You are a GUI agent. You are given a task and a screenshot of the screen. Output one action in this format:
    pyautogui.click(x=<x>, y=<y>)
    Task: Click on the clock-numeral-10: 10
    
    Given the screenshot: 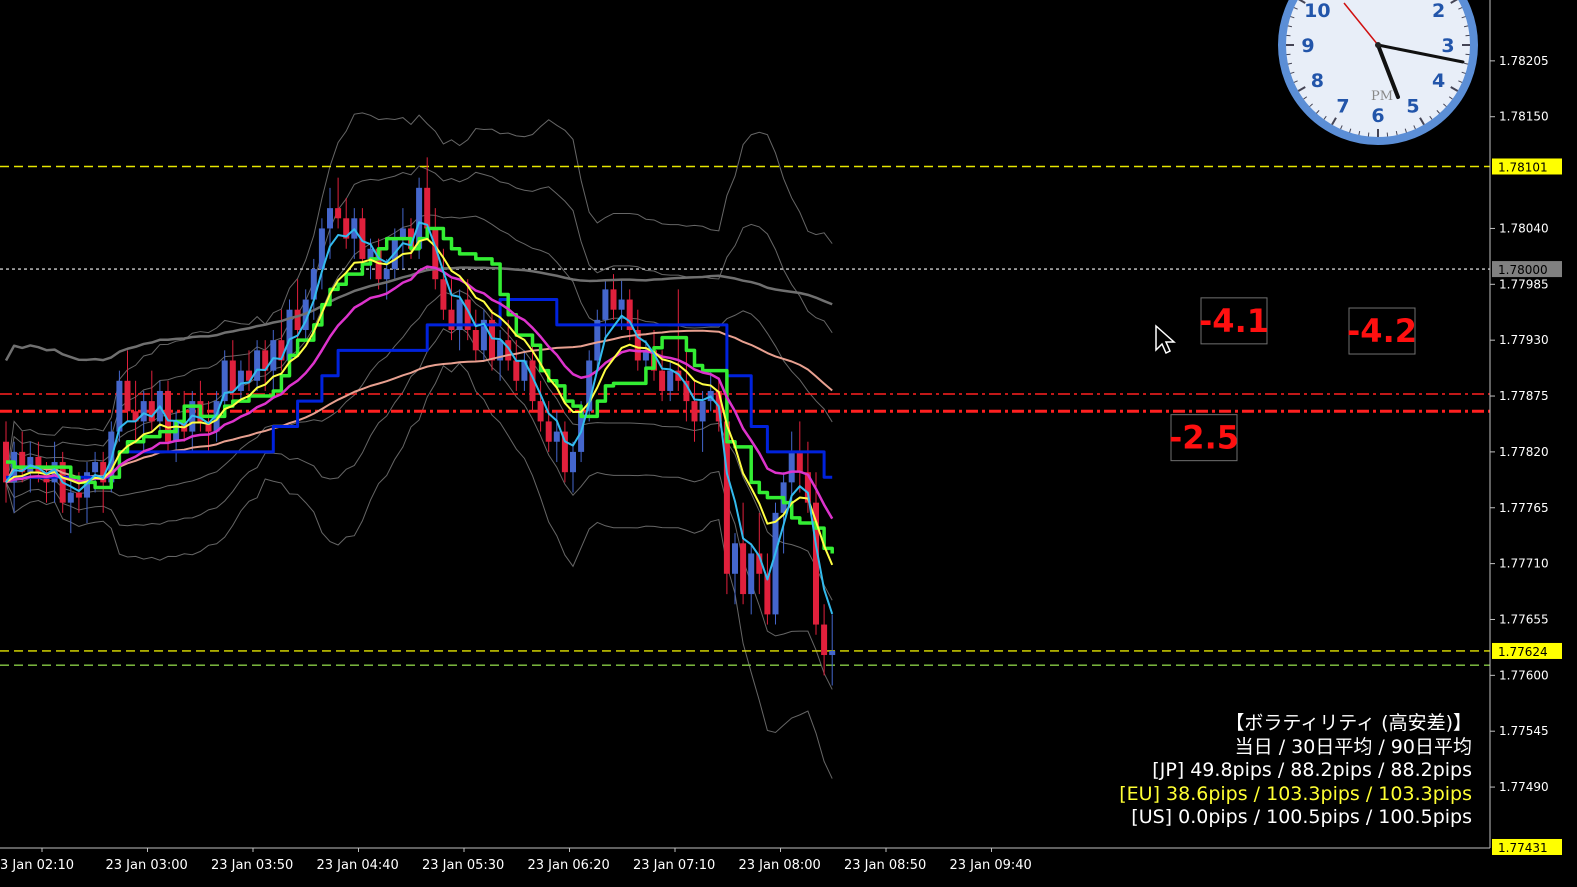 What is the action you would take?
    pyautogui.click(x=1317, y=11)
    